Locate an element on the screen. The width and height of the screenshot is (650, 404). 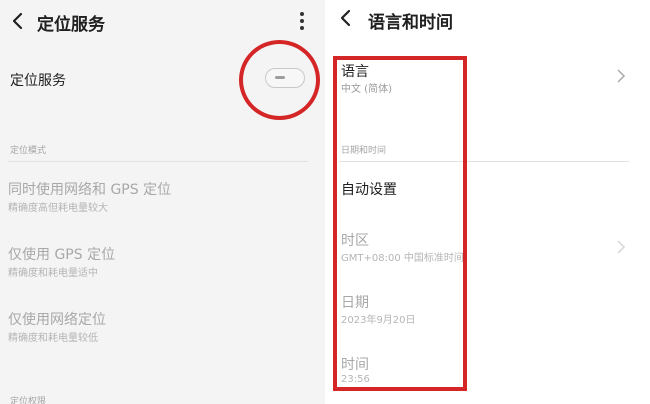
mode-network-only-subtitle: 精确度和耗电量较低 is located at coordinates (53, 338).